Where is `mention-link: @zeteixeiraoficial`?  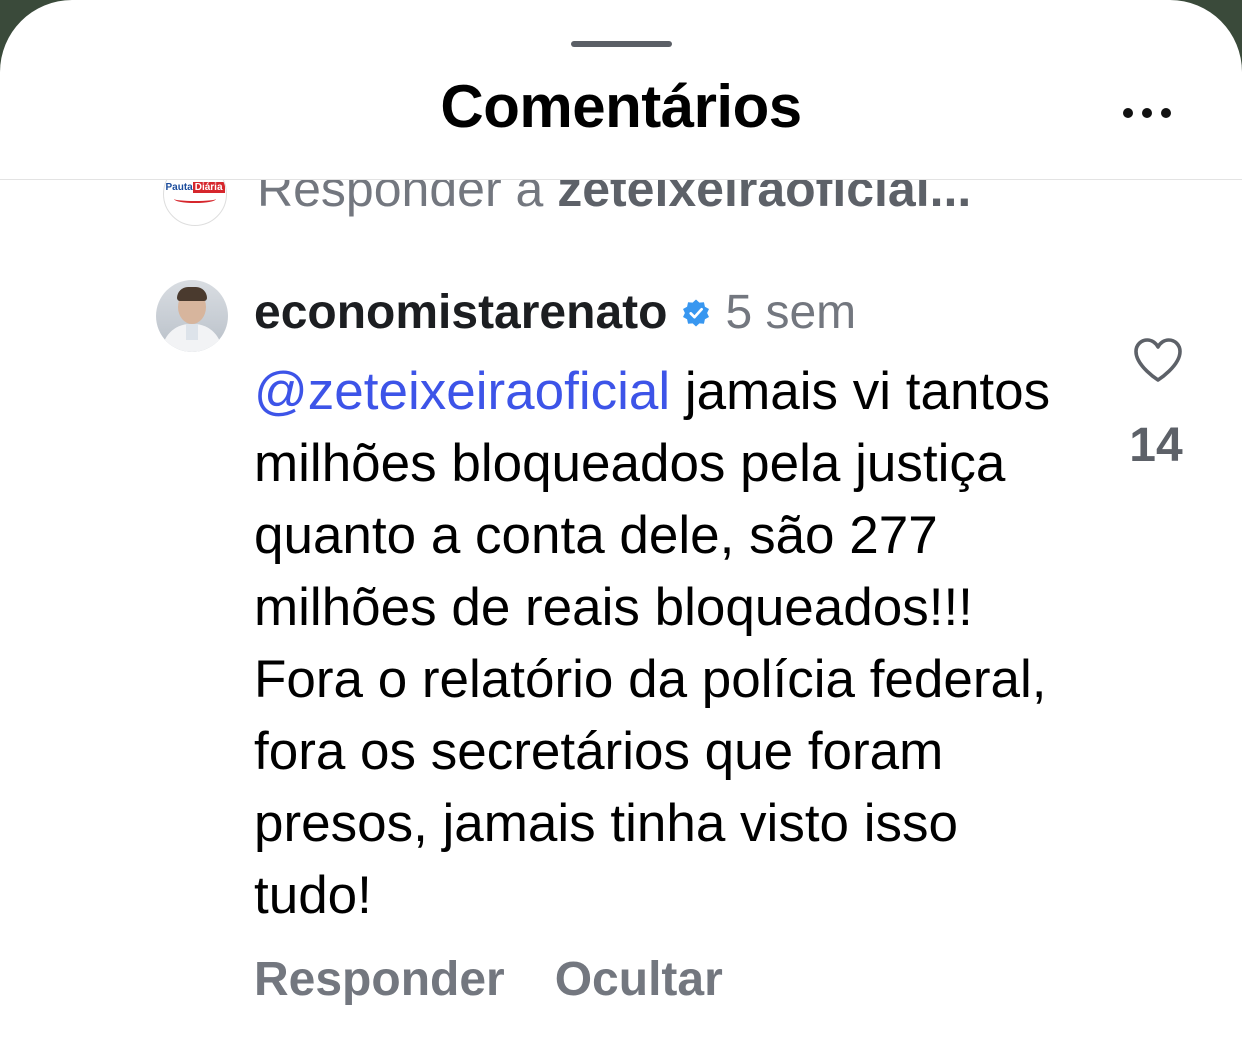 mention-link: @zeteixeiraoficial is located at coordinates (462, 391).